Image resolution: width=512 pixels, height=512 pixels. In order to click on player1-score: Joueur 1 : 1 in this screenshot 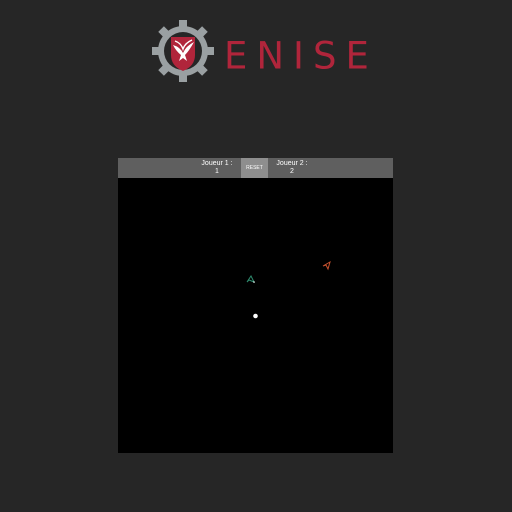, I will do `click(217, 168)`.